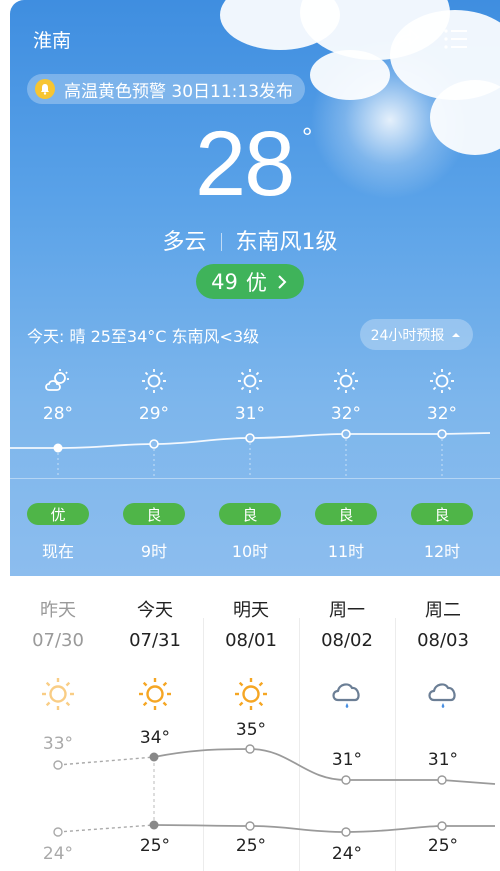 Image resolution: width=500 pixels, height=871 pixels. I want to click on divider, so click(221, 242).